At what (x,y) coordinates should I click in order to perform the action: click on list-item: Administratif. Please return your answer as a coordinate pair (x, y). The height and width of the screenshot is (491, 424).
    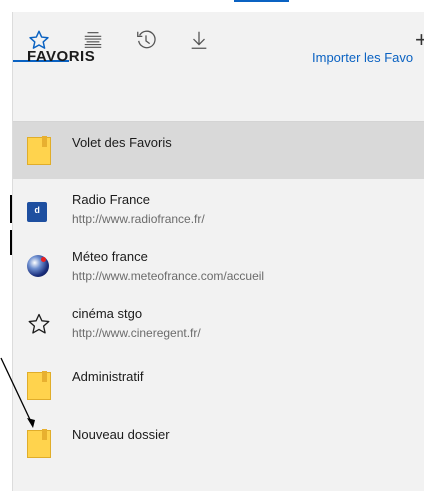
    Looking at the image, I should click on (218, 386).